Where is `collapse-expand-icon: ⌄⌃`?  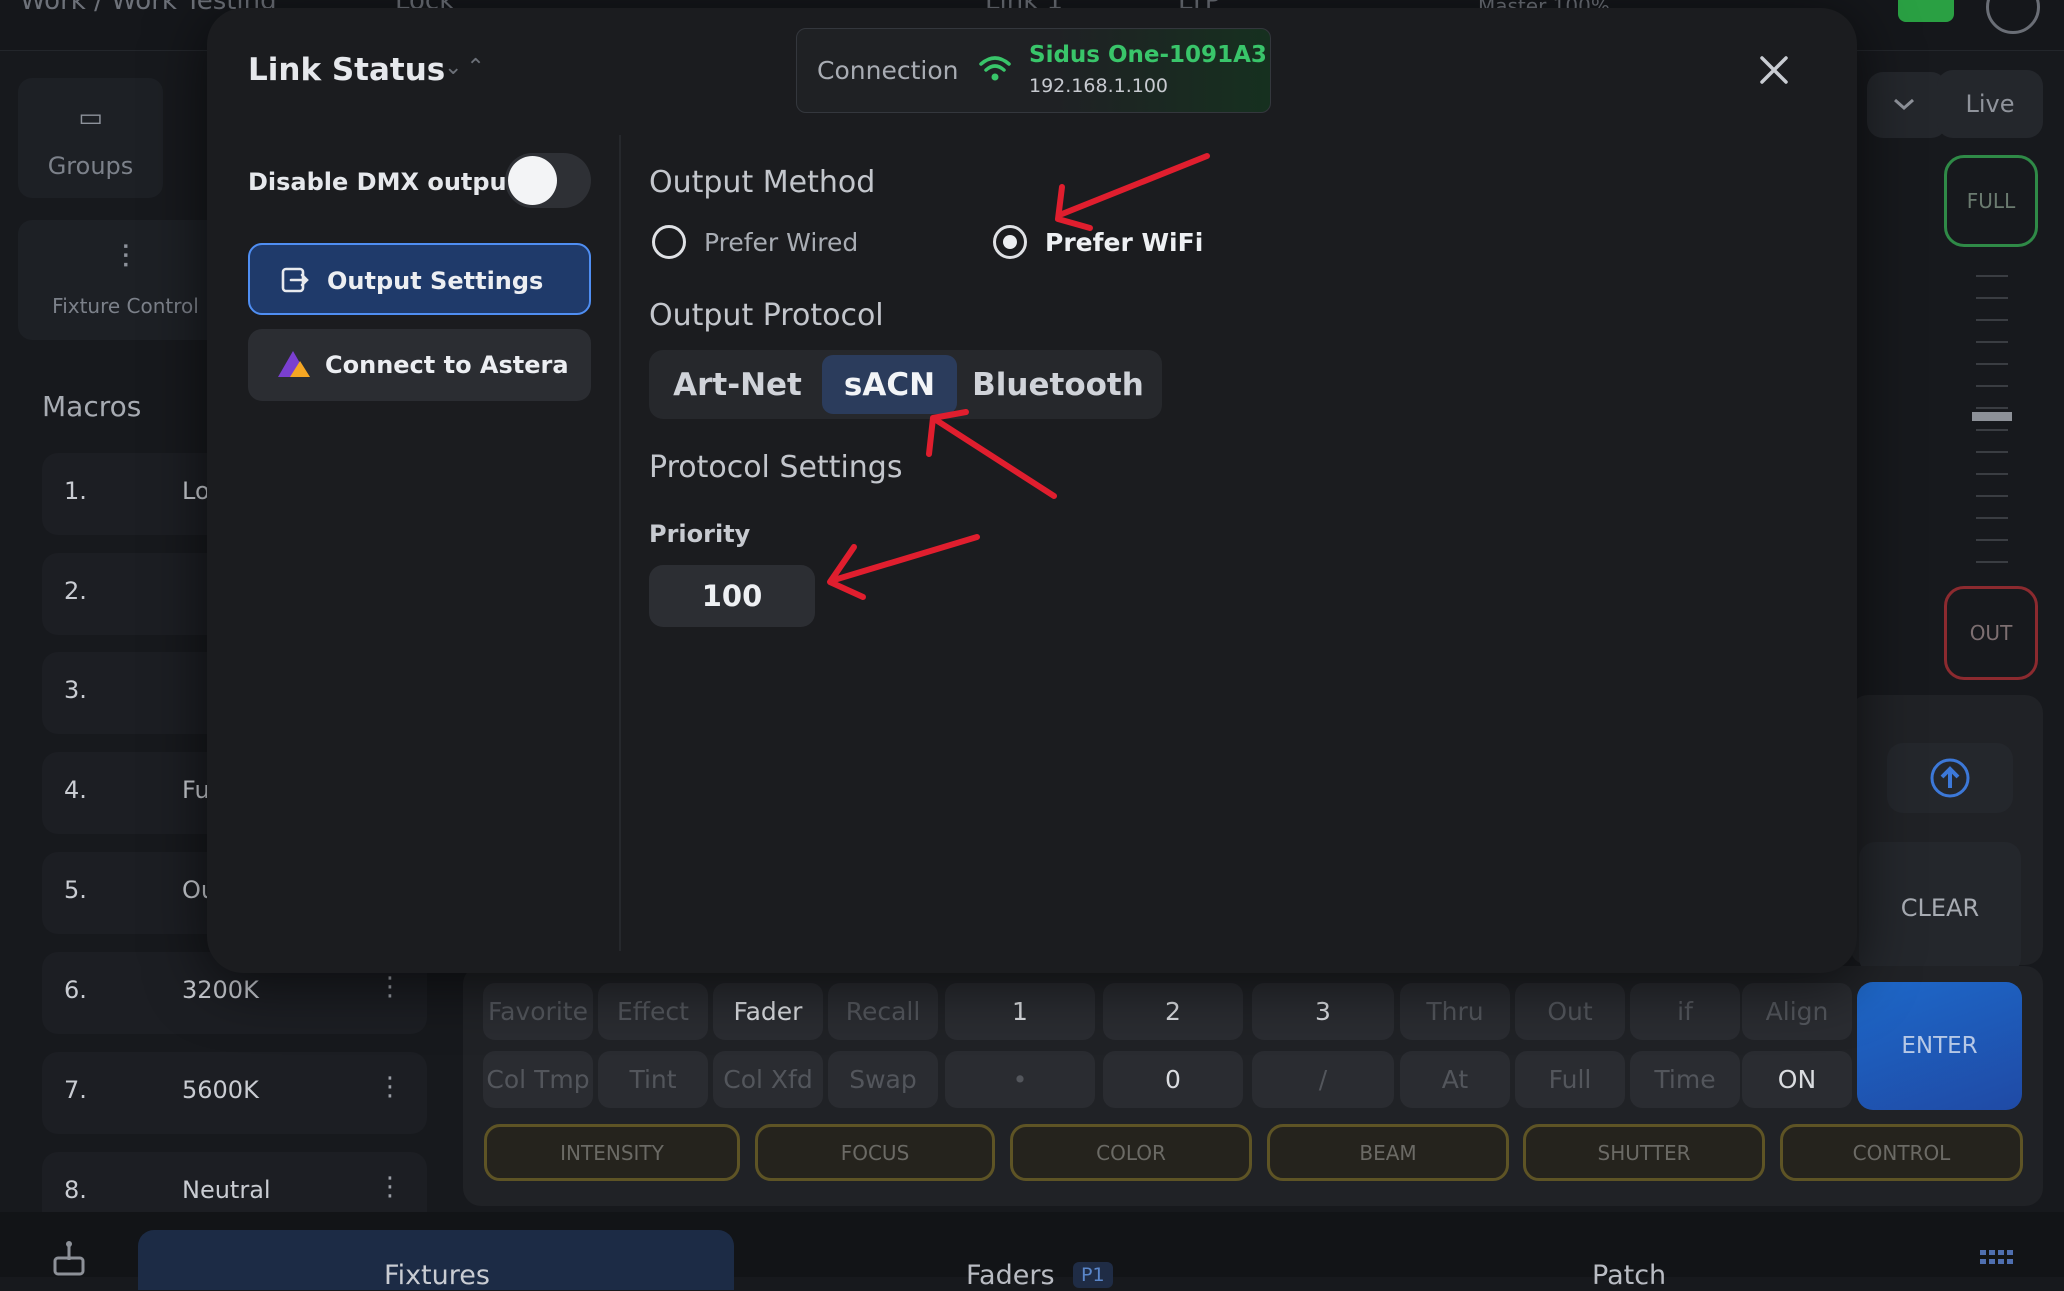
collapse-expand-icon: ⌄⌃ is located at coordinates (466, 67).